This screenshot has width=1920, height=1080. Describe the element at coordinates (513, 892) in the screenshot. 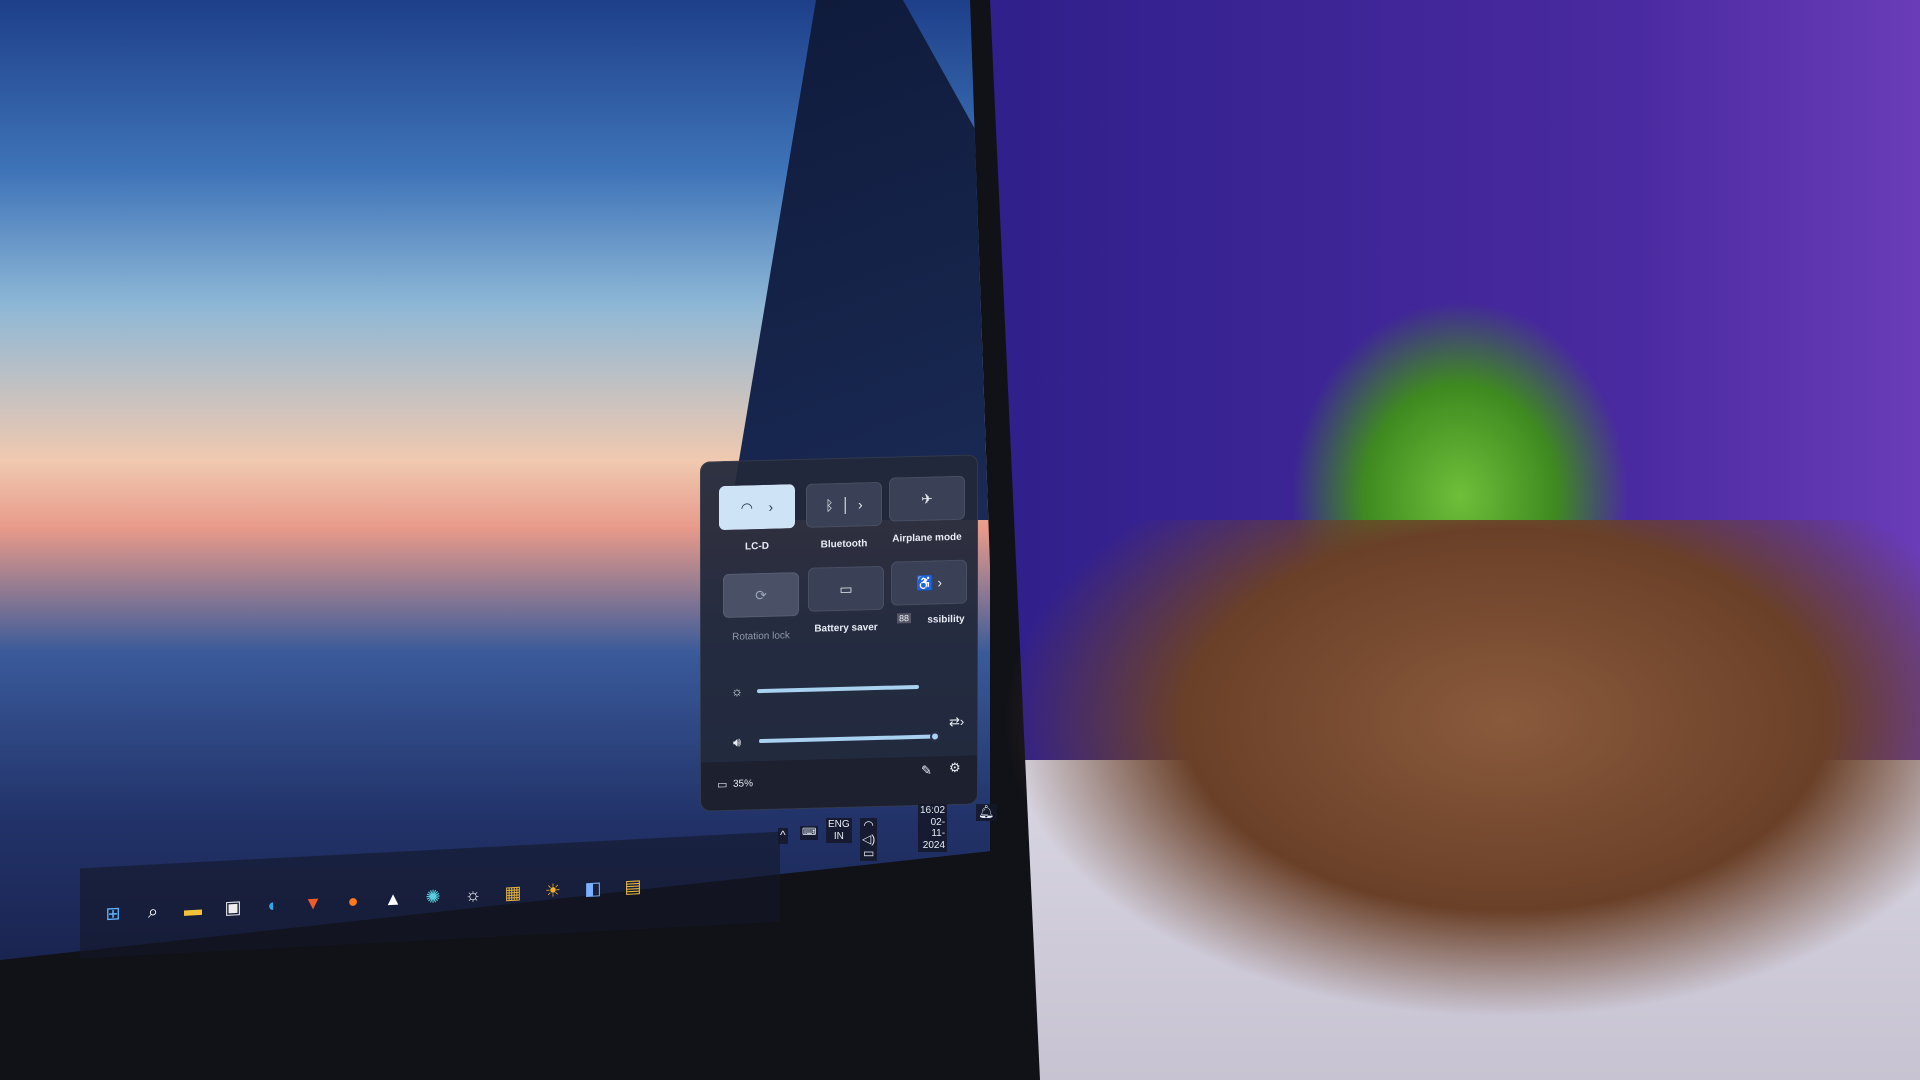

I see `photos-icon: ▦` at that location.